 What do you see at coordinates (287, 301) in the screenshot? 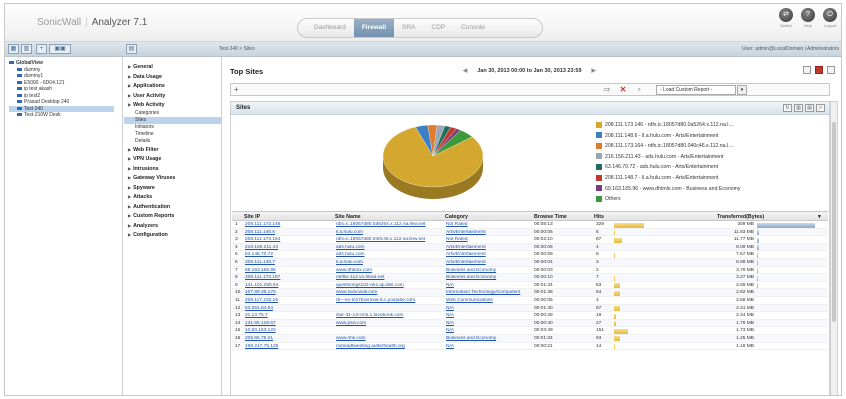
I see `site-ip-link: 208.117.232.16` at bounding box center [287, 301].